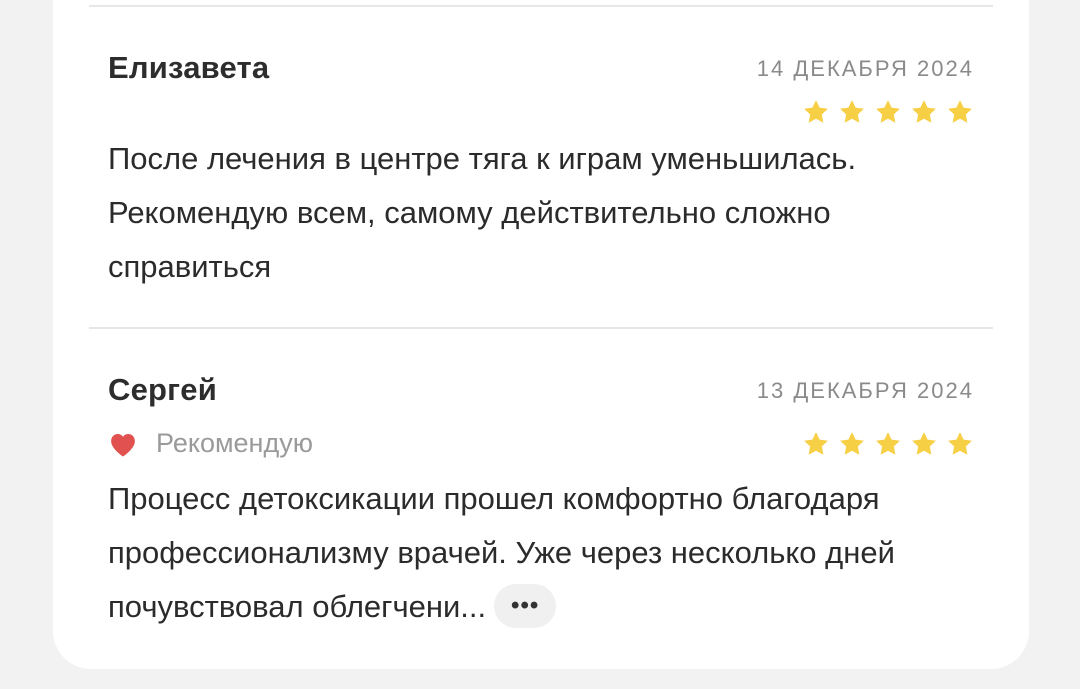  I want to click on recommend-label: Рекомендую, so click(234, 443).